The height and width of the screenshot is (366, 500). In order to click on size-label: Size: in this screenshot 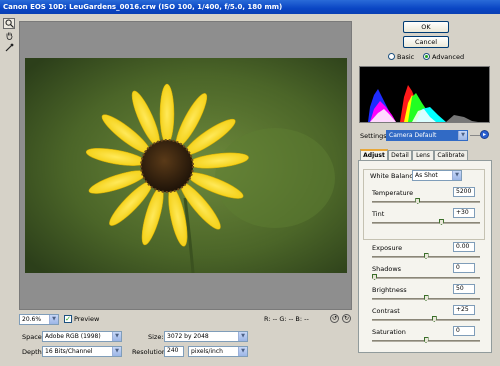, I will do `click(156, 337)`.